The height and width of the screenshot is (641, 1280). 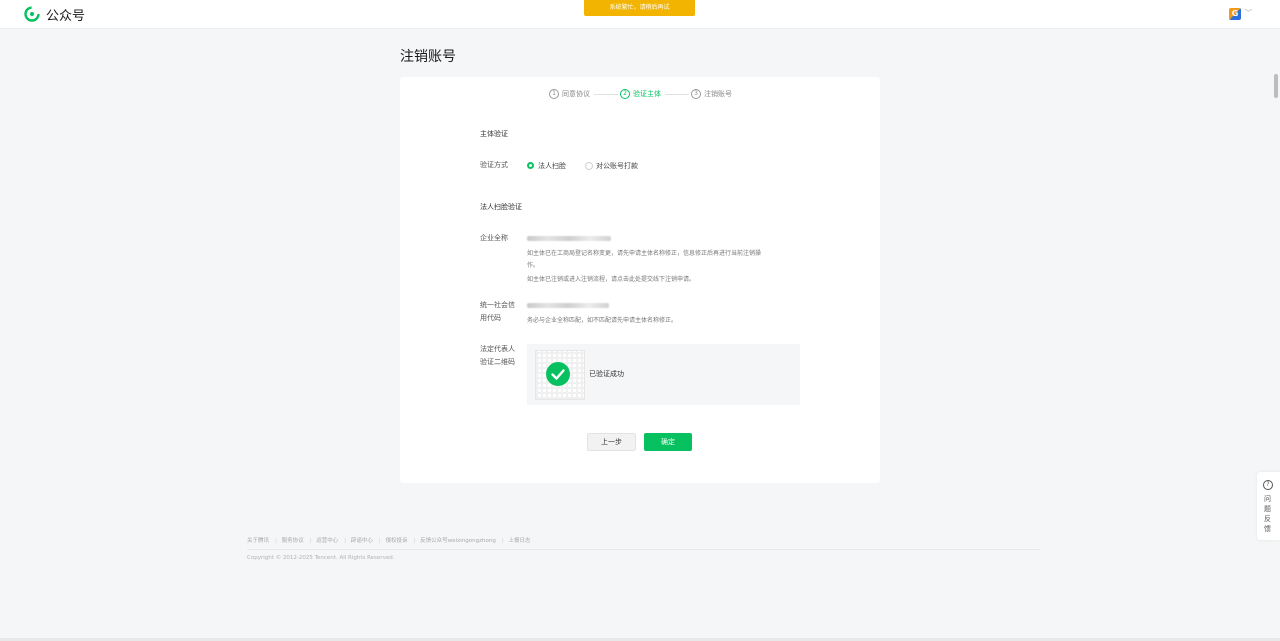 What do you see at coordinates (644, 253) in the screenshot?
I see `company-hint-line: 如主体已在工商局登记名称变更，请先申请主体名称修正，信息修正后再进行当前注销操` at bounding box center [644, 253].